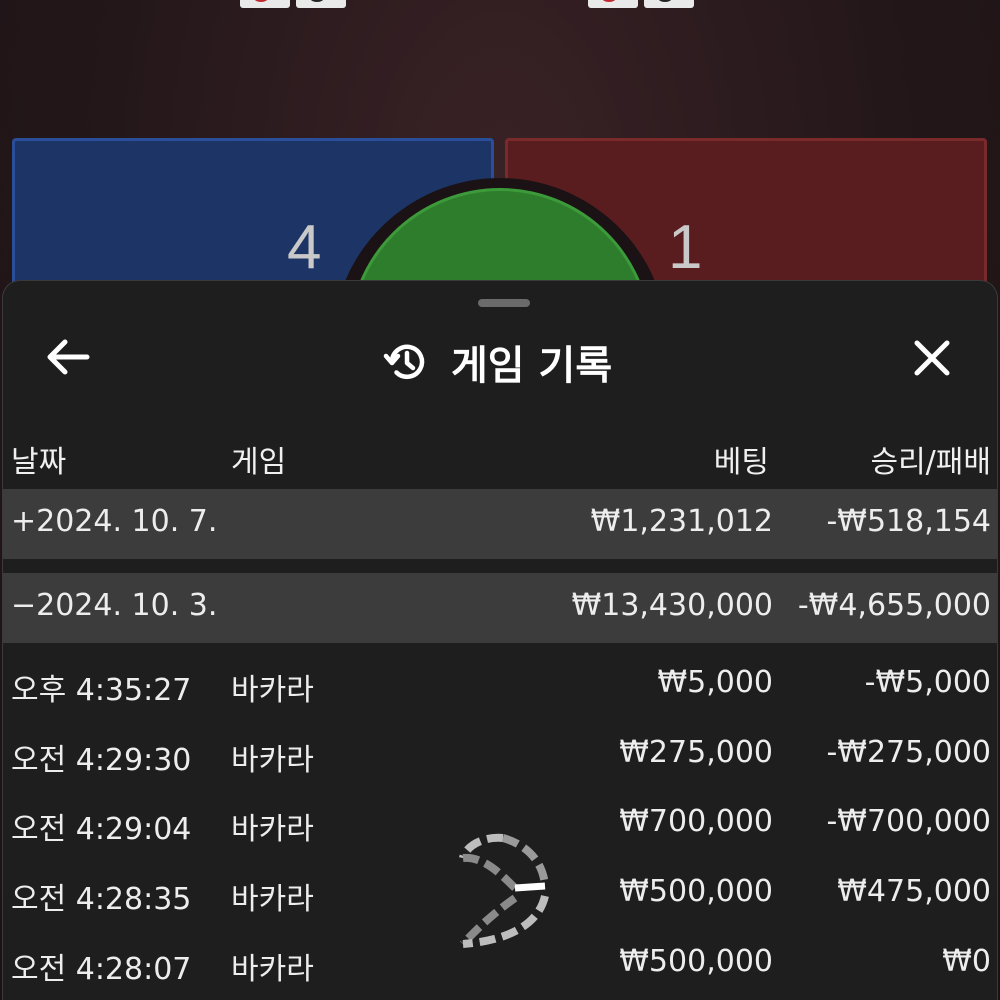  Describe the element at coordinates (114, 521) in the screenshot. I see `date-group-label: +2024. 10. 7.` at that location.